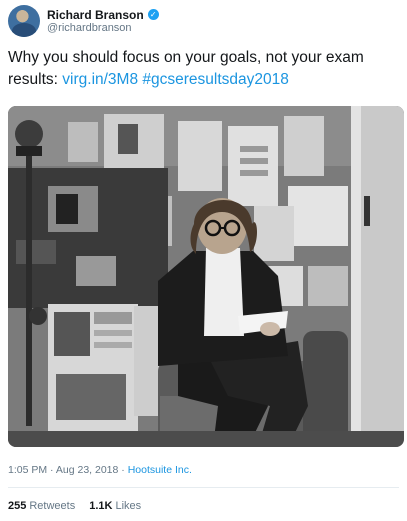 This screenshot has width=407, height=521. Describe the element at coordinates (215, 79) in the screenshot. I see `hashtag-link: #gcseresultsday2018` at that location.